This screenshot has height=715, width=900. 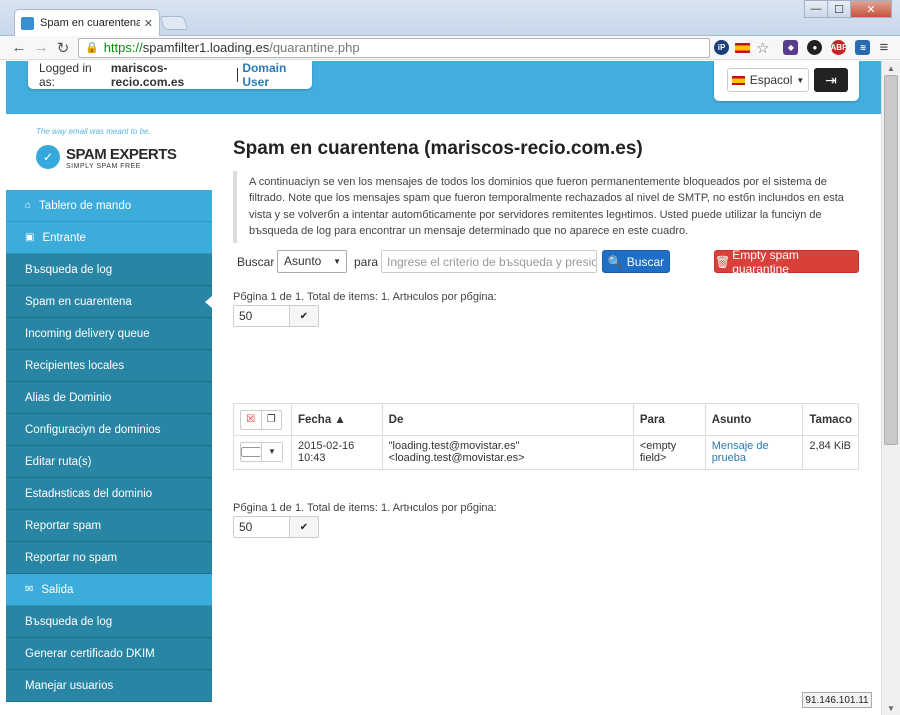 I want to click on sidebar-item-manage-users: Manejar usuarios, so click(x=109, y=686).